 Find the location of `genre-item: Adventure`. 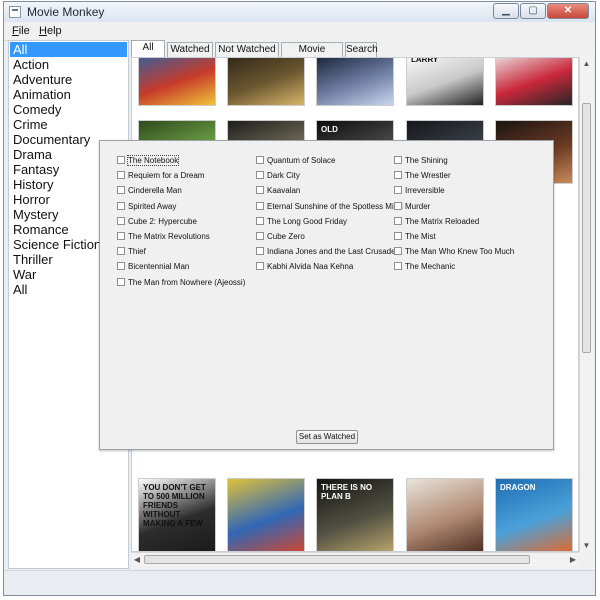

genre-item: Adventure is located at coordinates (68, 79).